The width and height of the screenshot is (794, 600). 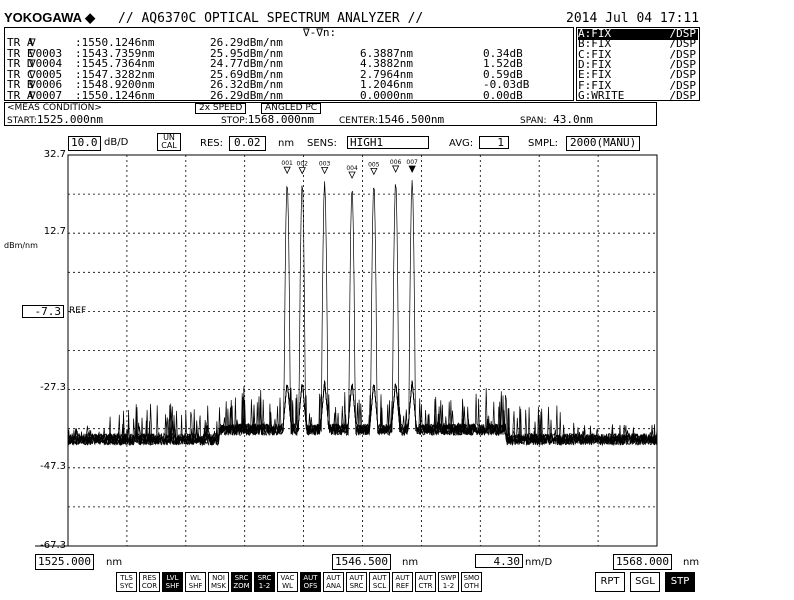 I want to click on marker-label: 003, so click(x=325, y=163).